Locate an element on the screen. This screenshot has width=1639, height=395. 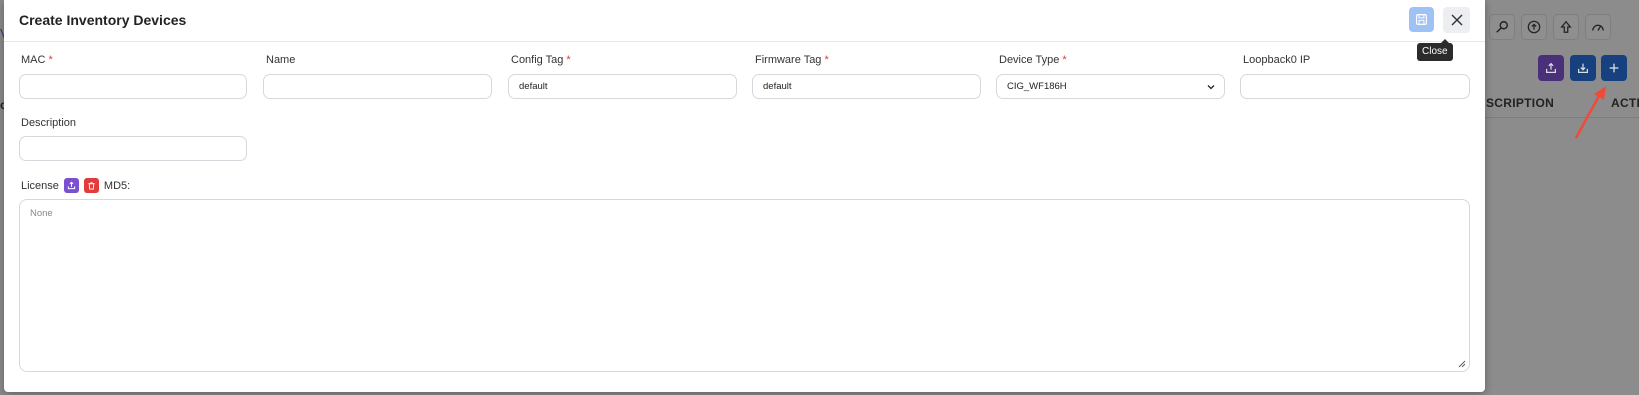
search-icon is located at coordinates (1502, 27).